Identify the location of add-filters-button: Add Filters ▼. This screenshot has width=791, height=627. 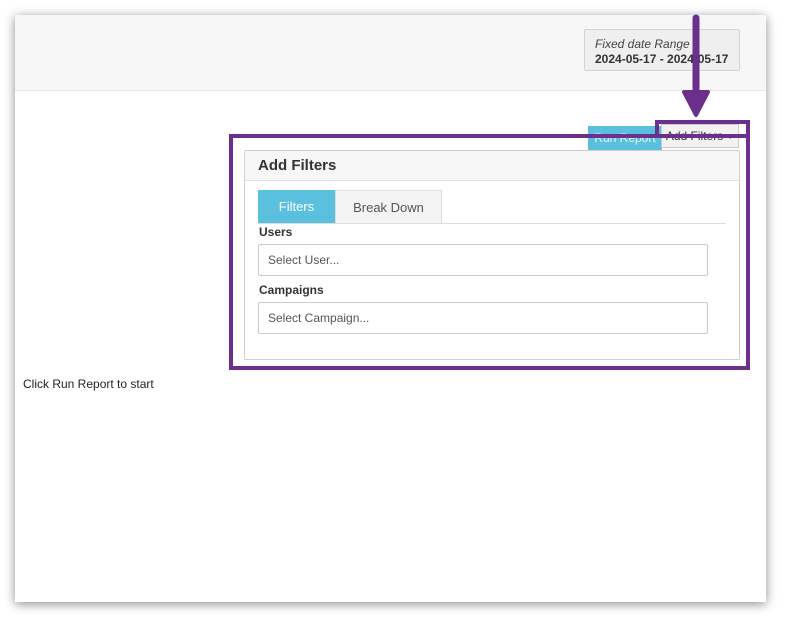
(700, 136).